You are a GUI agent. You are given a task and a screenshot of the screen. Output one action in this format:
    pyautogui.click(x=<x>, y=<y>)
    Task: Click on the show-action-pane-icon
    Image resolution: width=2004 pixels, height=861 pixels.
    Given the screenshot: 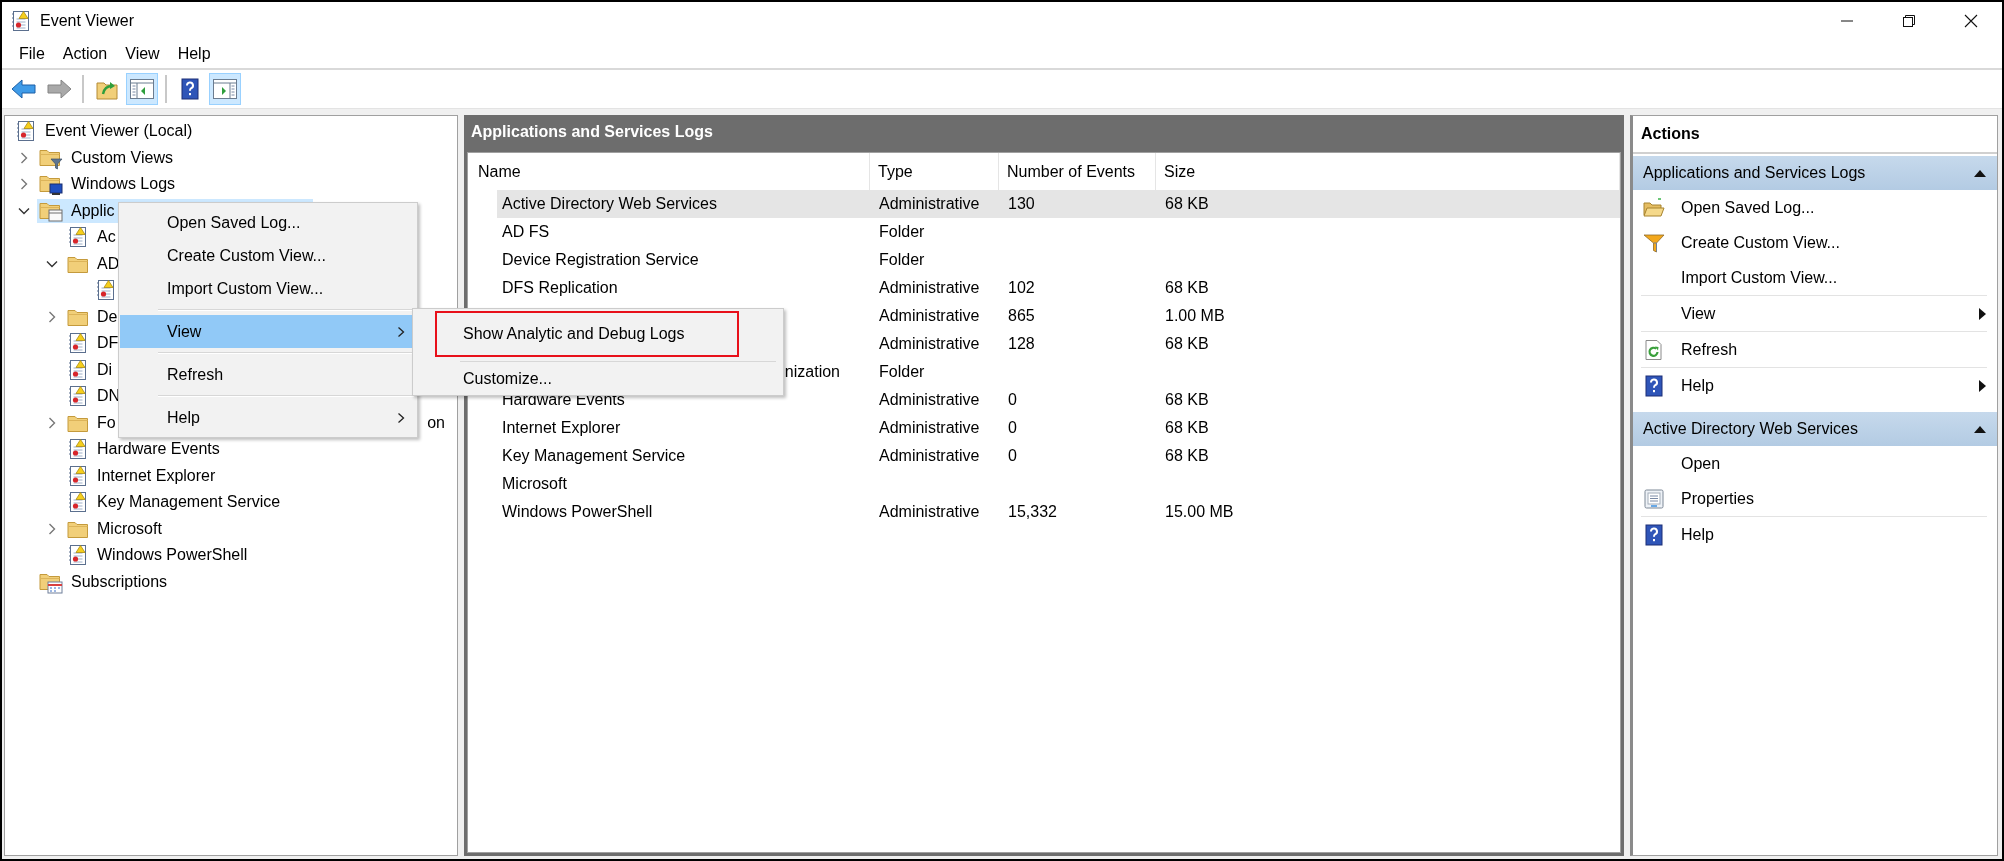 What is the action you would take?
    pyautogui.click(x=225, y=89)
    